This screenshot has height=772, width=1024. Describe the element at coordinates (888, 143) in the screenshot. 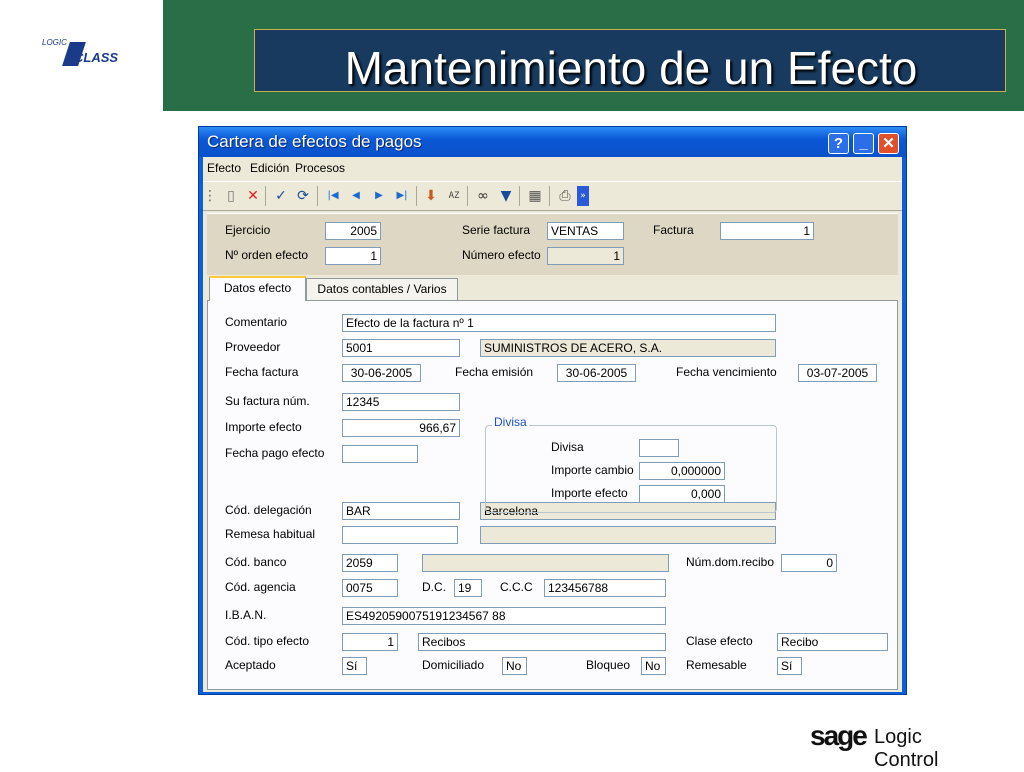

I see `close-button: ✕` at that location.